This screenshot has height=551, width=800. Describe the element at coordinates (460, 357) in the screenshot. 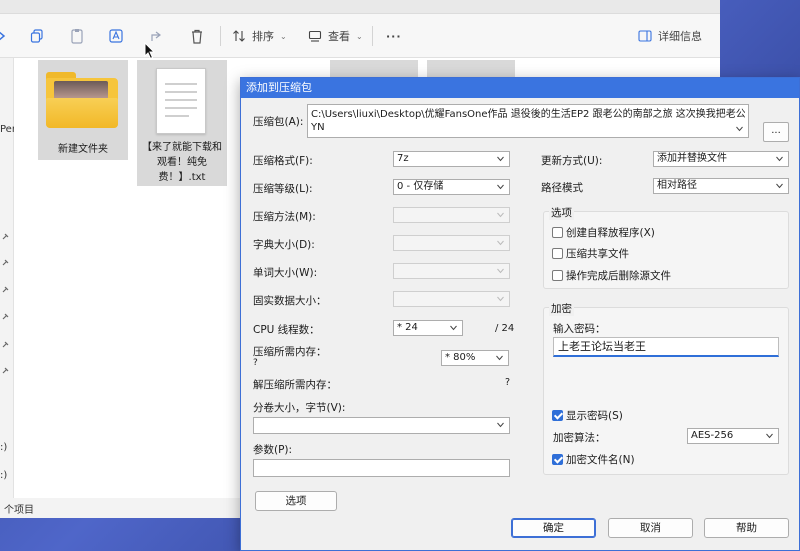

I see `memory-usage-value: * 80%` at that location.